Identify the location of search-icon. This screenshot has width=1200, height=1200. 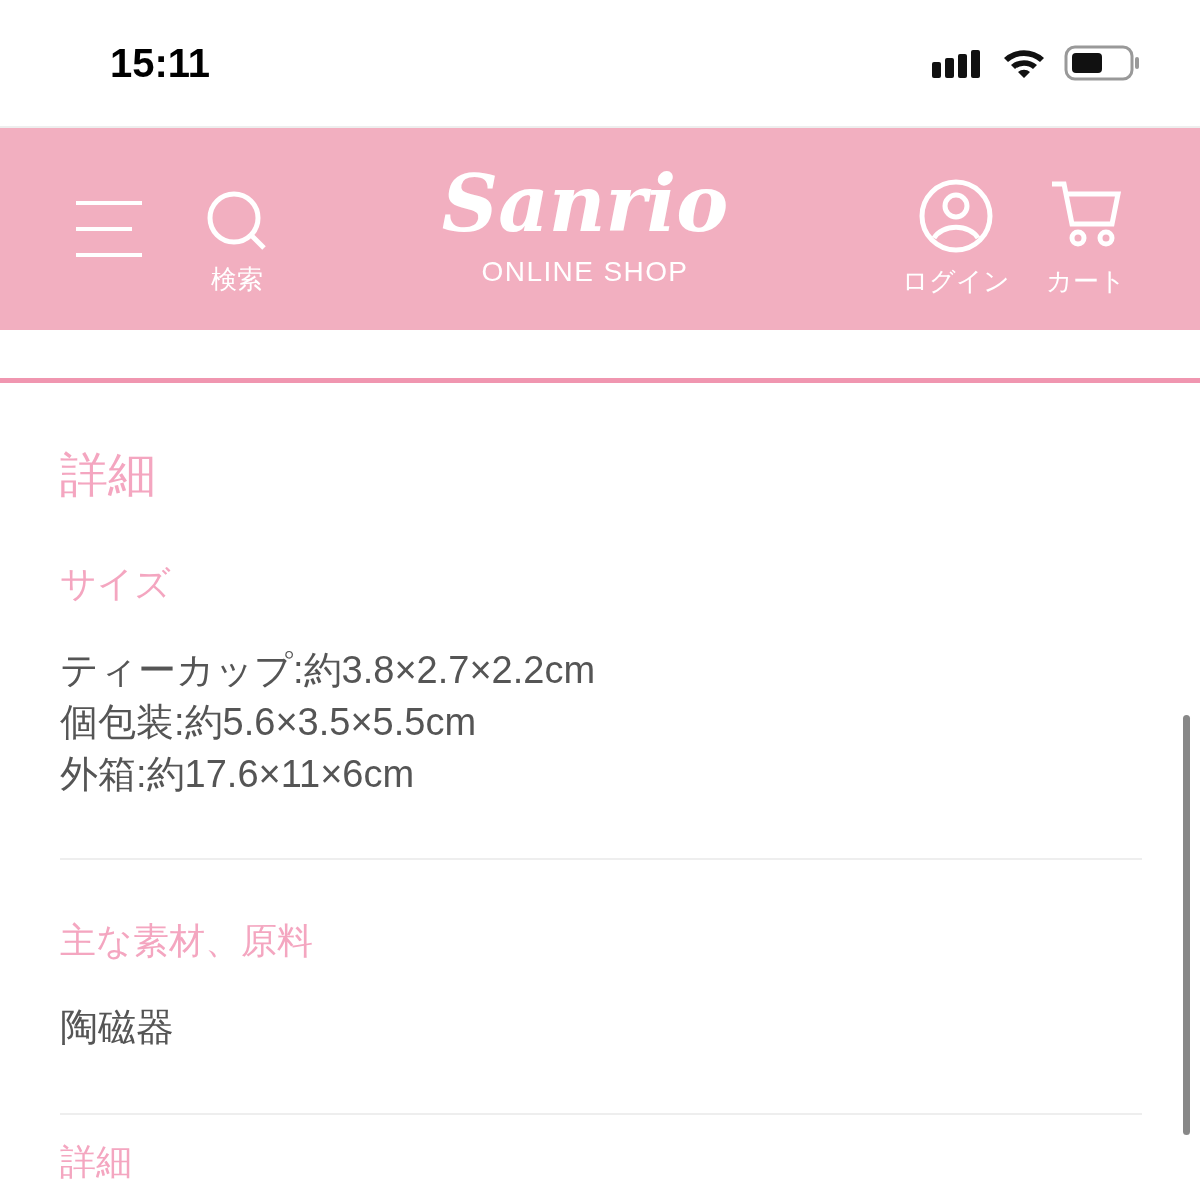
(237, 220).